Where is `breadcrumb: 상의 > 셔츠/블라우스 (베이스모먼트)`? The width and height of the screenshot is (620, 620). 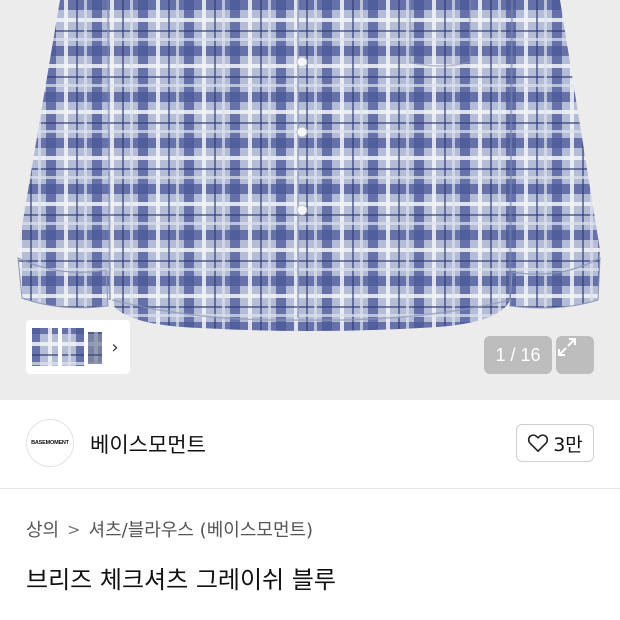 breadcrumb: 상의 > 셔츠/블라우스 (베이스모먼트) is located at coordinates (169, 529).